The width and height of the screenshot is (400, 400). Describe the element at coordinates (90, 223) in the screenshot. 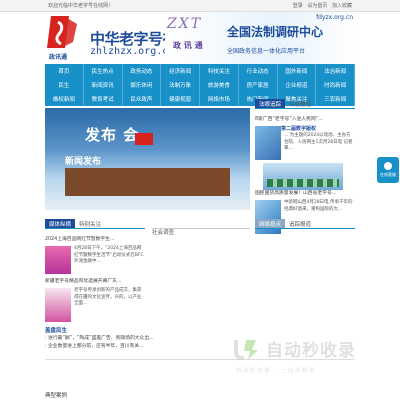

I see `tab-special: 特别关注` at that location.